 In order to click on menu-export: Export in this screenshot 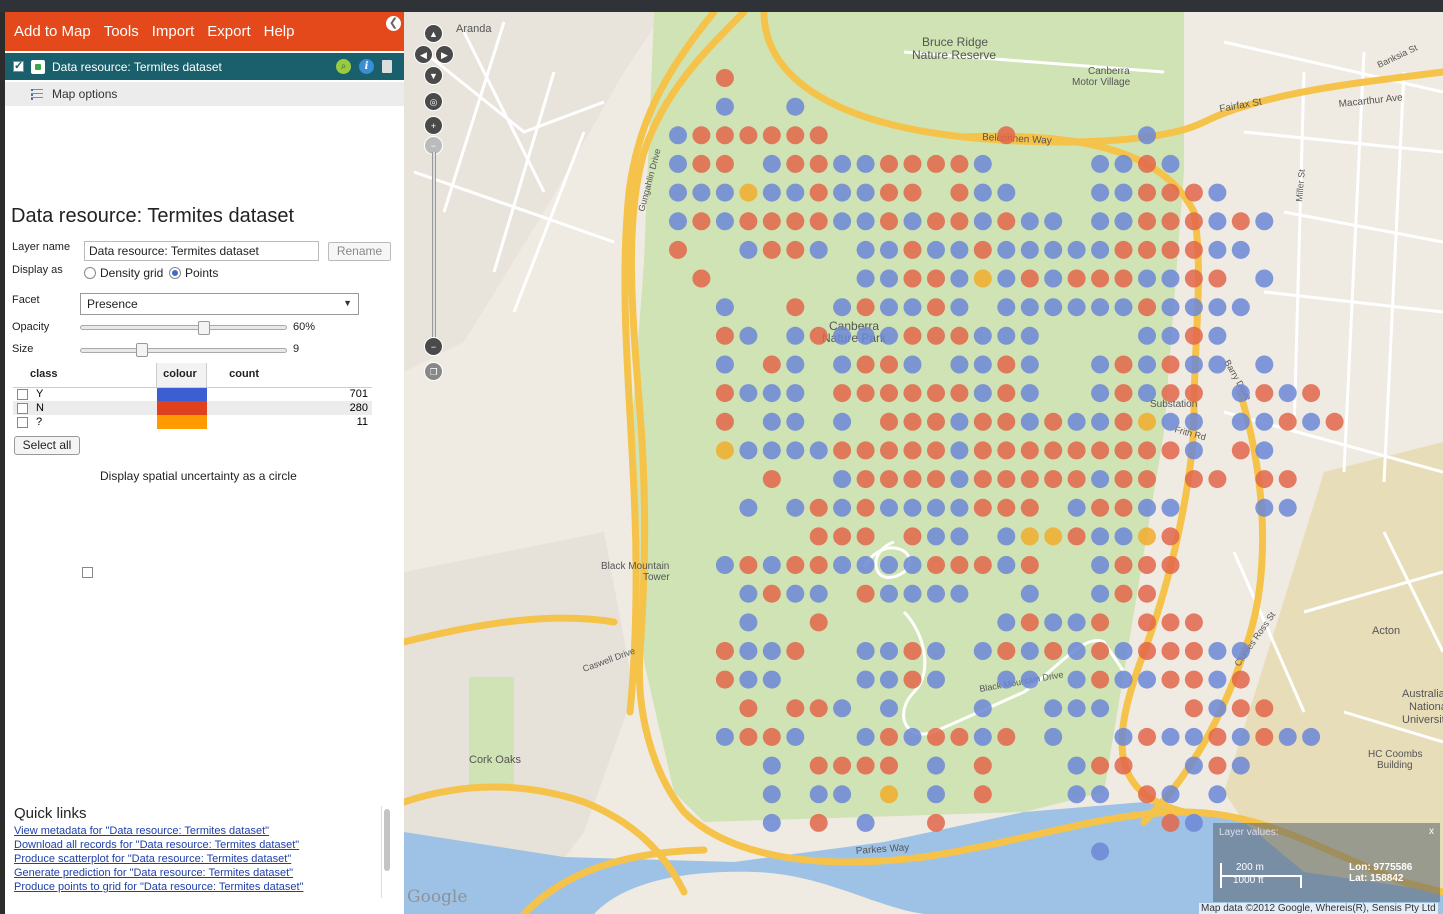, I will do `click(228, 31)`.